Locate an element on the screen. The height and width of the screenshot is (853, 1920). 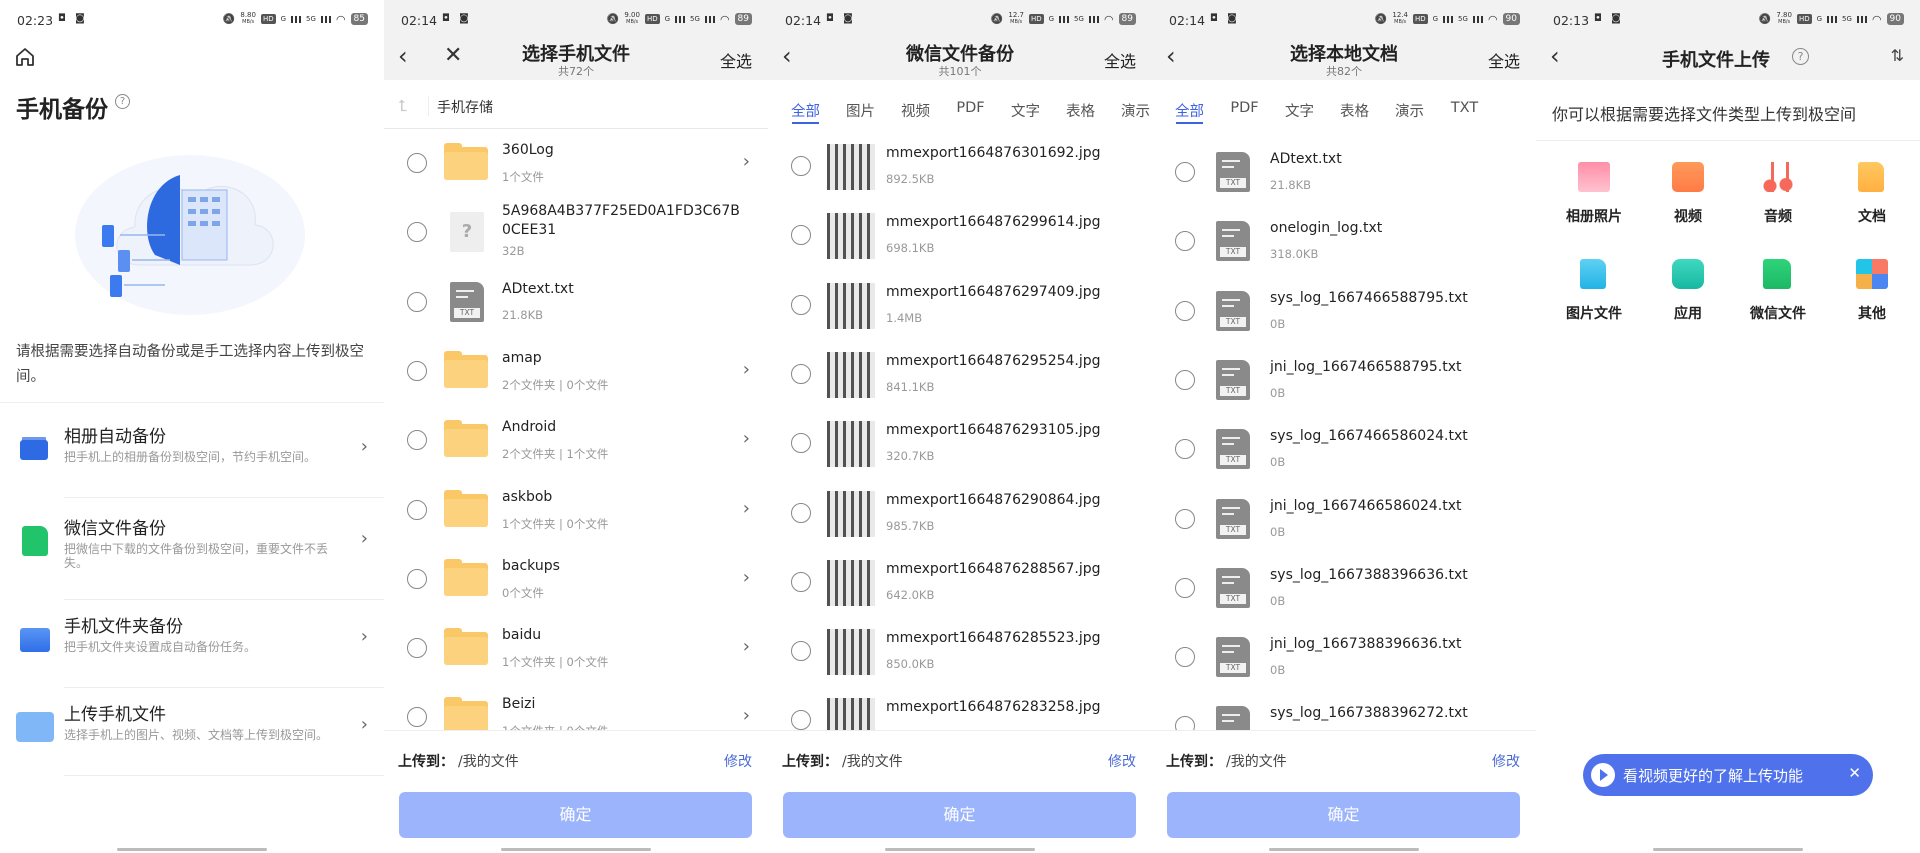
category-document: 文档 is located at coordinates (1872, 198).